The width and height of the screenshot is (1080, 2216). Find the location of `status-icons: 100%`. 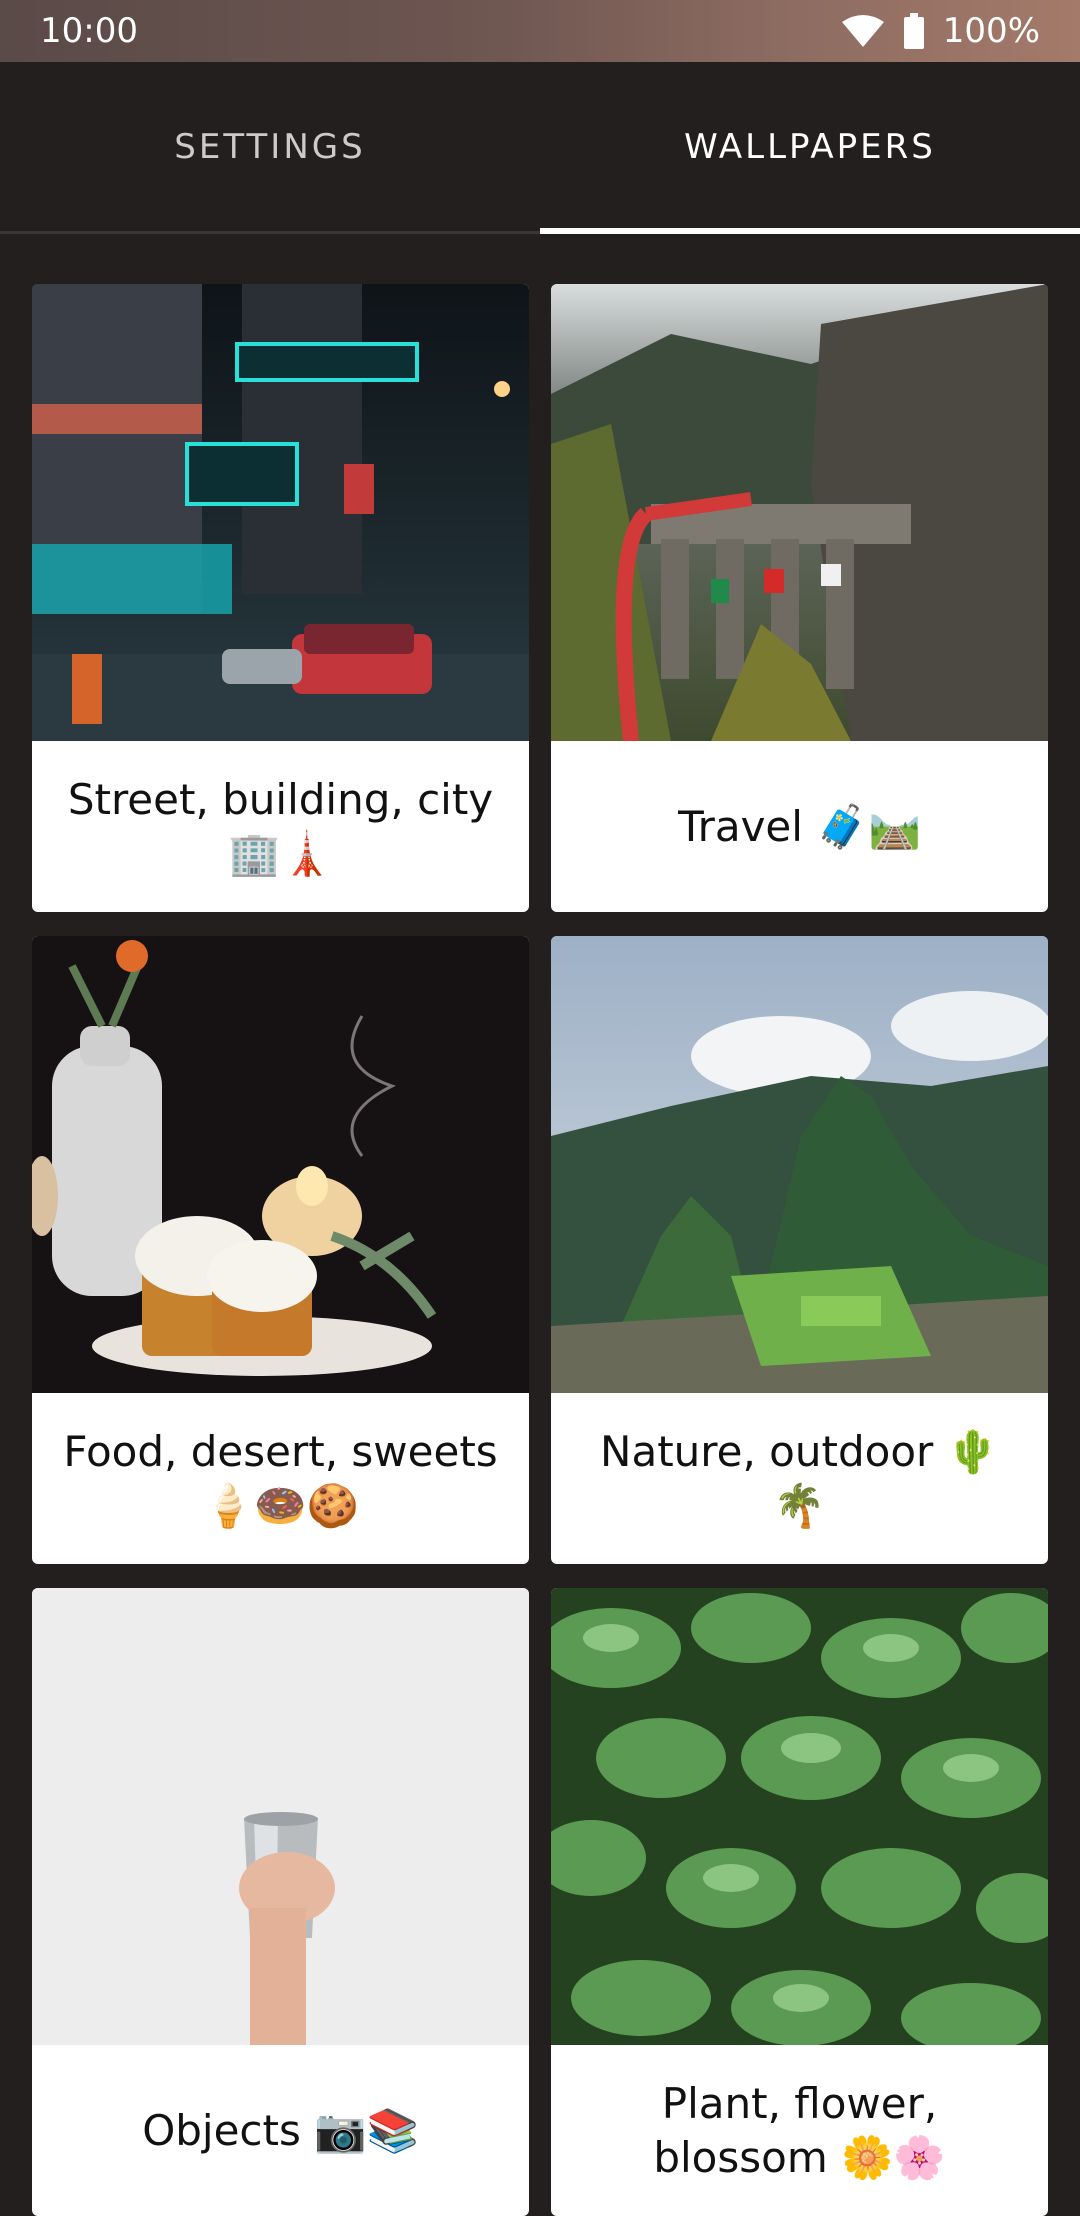

status-icons: 100% is located at coordinates (940, 31).